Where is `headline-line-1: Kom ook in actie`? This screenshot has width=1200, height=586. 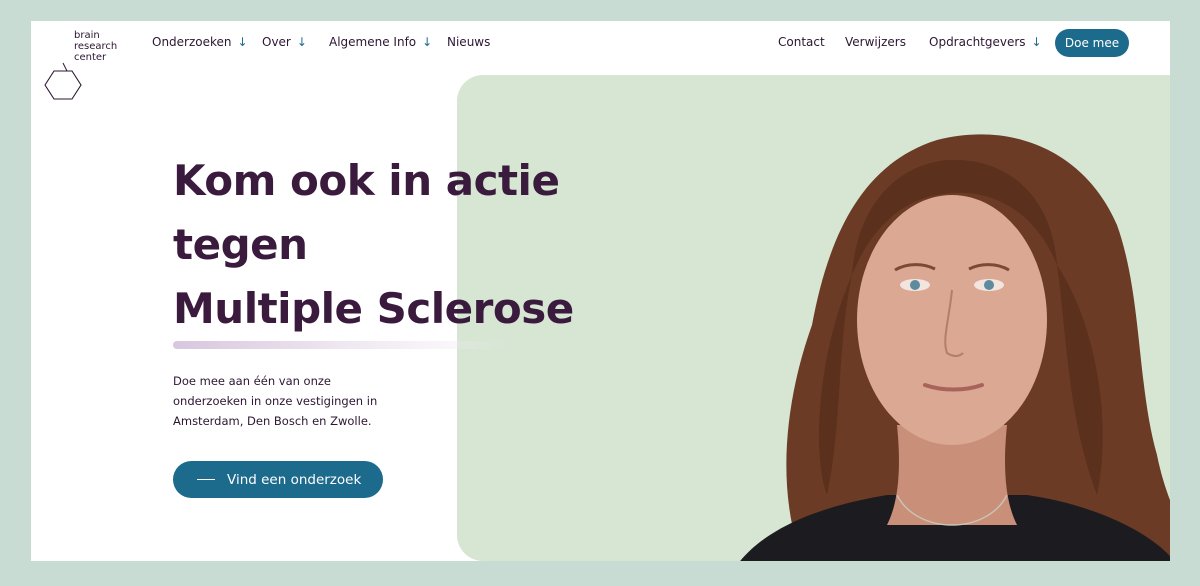
headline-line-1: Kom ook in actie is located at coordinates (366, 180).